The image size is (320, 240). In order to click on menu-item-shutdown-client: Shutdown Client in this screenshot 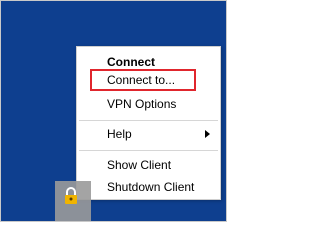, I will do `click(148, 187)`.